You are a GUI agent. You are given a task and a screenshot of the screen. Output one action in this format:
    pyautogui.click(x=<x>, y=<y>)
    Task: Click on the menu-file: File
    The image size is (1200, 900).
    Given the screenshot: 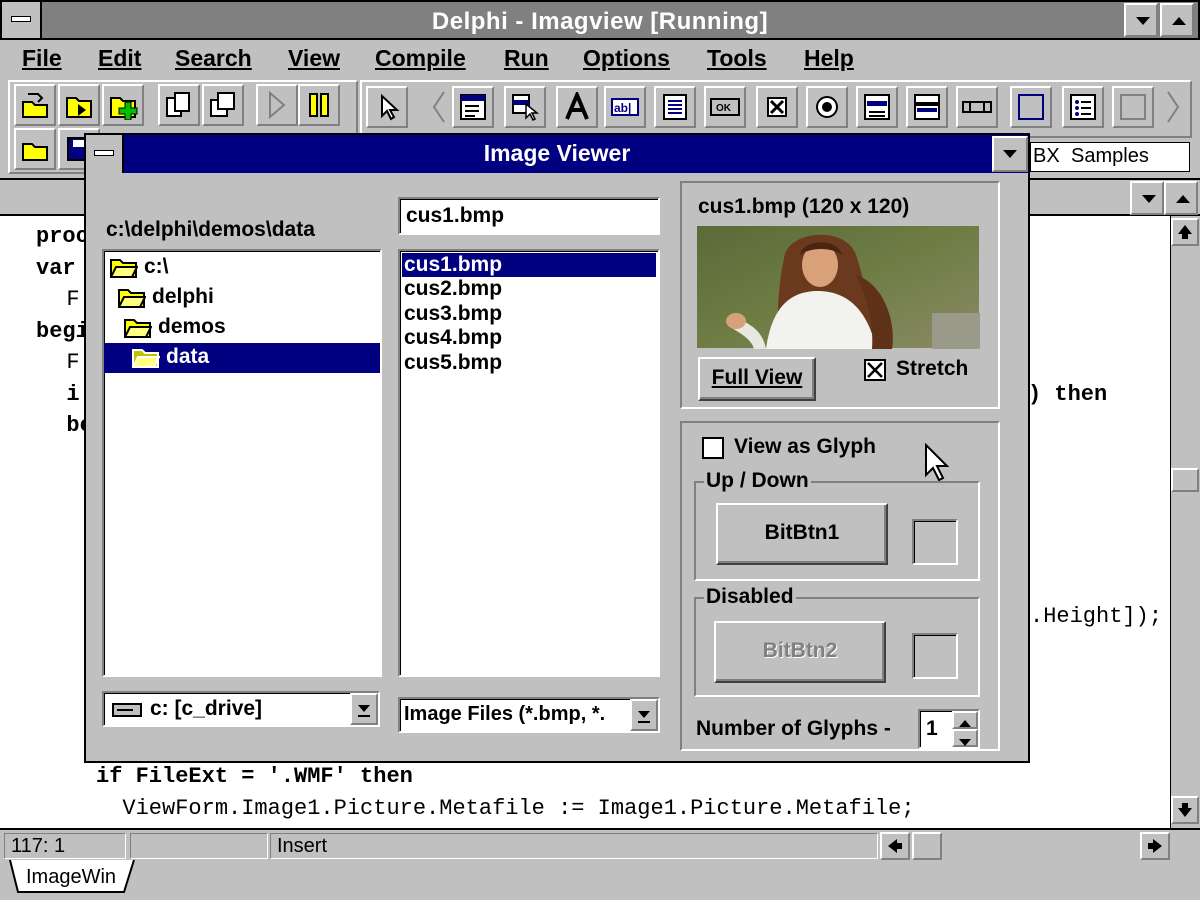 What is the action you would take?
    pyautogui.click(x=42, y=58)
    